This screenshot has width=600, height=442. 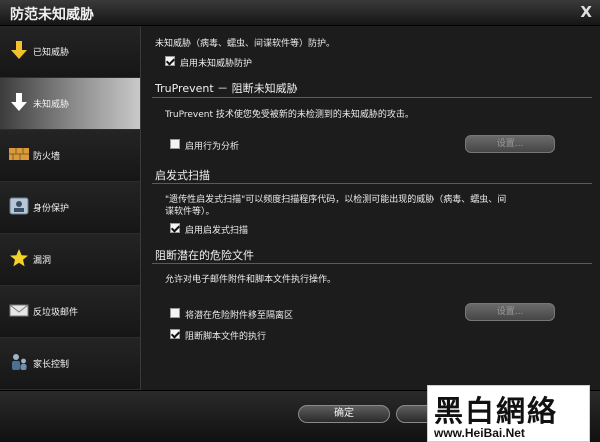 I want to click on id-card-icon, so click(x=19, y=206).